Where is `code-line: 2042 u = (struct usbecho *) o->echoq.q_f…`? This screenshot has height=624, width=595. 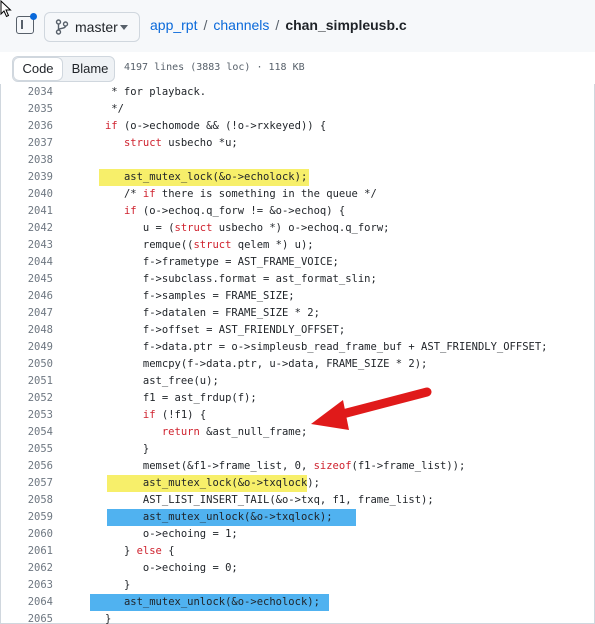
code-line: 2042 u = (struct usbecho *) o->echoq.q_f… is located at coordinates (297, 228).